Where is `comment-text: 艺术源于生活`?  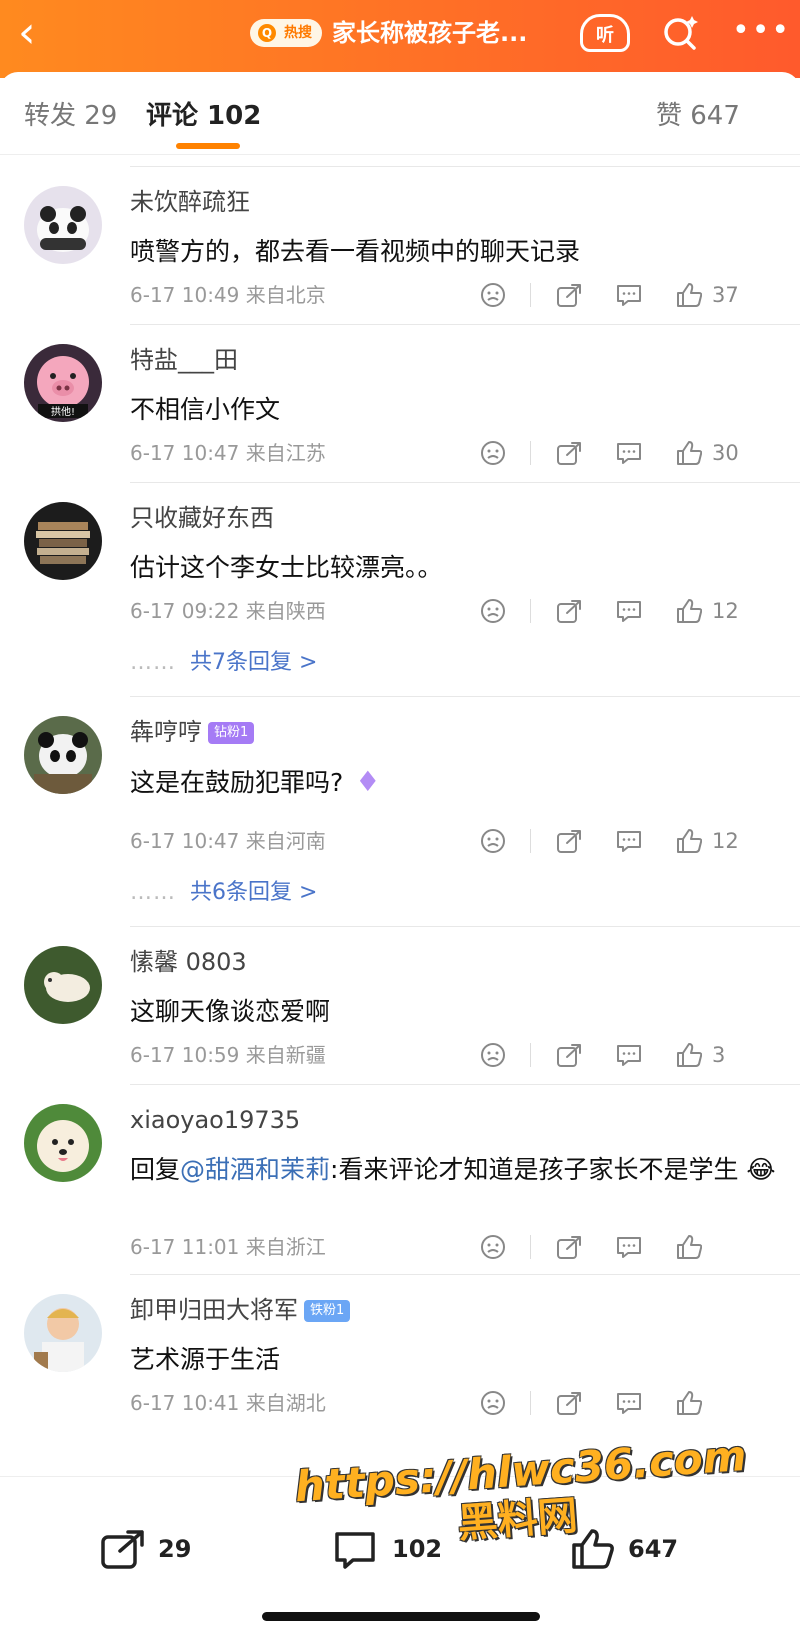
comment-text: 艺术源于生活 is located at coordinates (205, 1359).